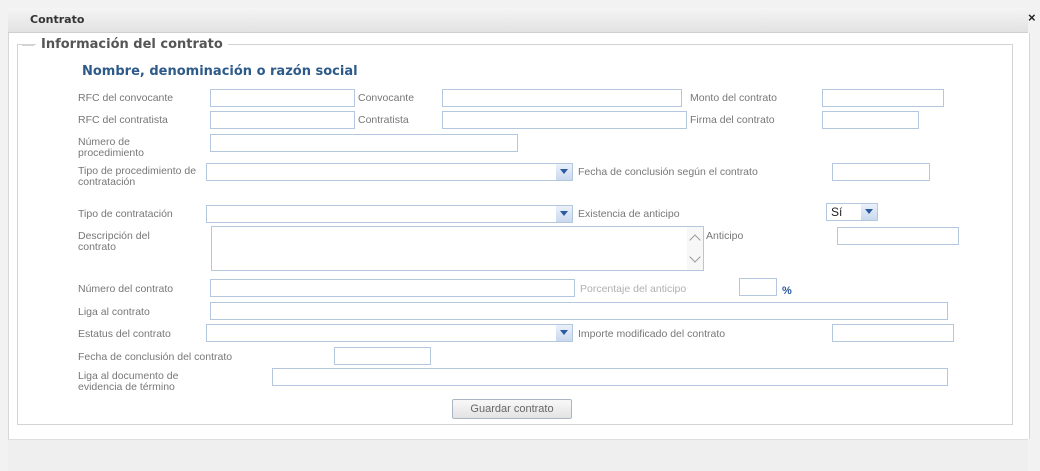  I want to click on label-tipo-procedimiento: Tipo de procedimiento de contratación, so click(137, 176).